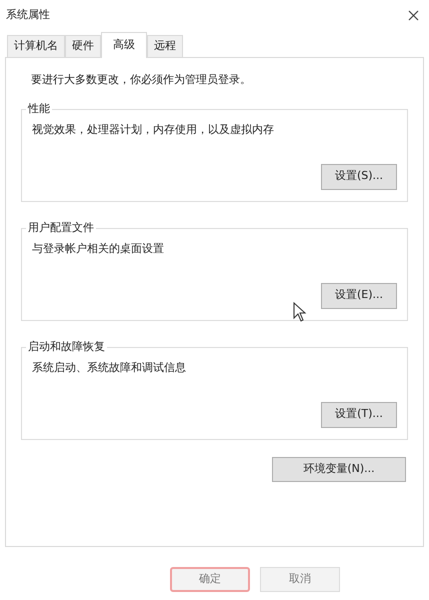  Describe the element at coordinates (61, 227) in the screenshot. I see `group-title: 用户配置文件` at that location.